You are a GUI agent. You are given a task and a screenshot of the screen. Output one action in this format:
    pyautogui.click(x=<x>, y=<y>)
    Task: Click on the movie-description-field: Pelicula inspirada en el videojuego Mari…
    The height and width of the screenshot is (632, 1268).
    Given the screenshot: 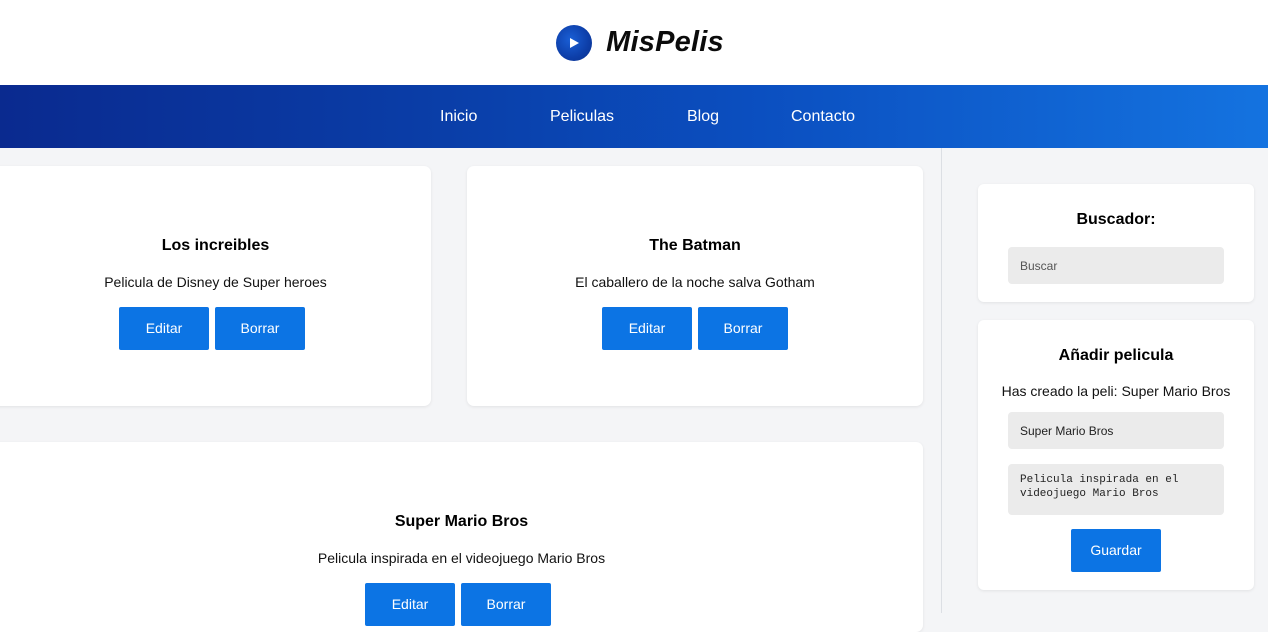 What is the action you would take?
    pyautogui.click(x=1116, y=489)
    